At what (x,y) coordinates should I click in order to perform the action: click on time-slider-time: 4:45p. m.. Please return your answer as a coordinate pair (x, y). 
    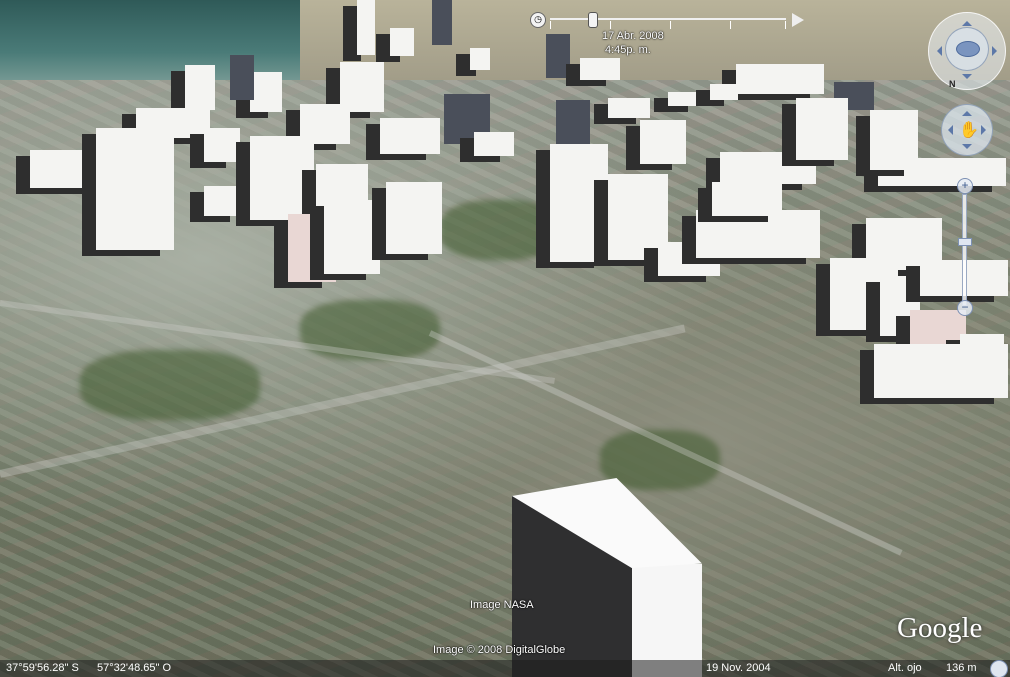
    Looking at the image, I should click on (628, 50).